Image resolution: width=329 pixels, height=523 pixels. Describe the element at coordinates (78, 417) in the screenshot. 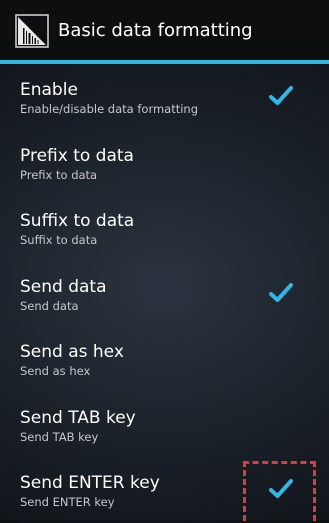

I see `setting-label: Send TAB key` at that location.